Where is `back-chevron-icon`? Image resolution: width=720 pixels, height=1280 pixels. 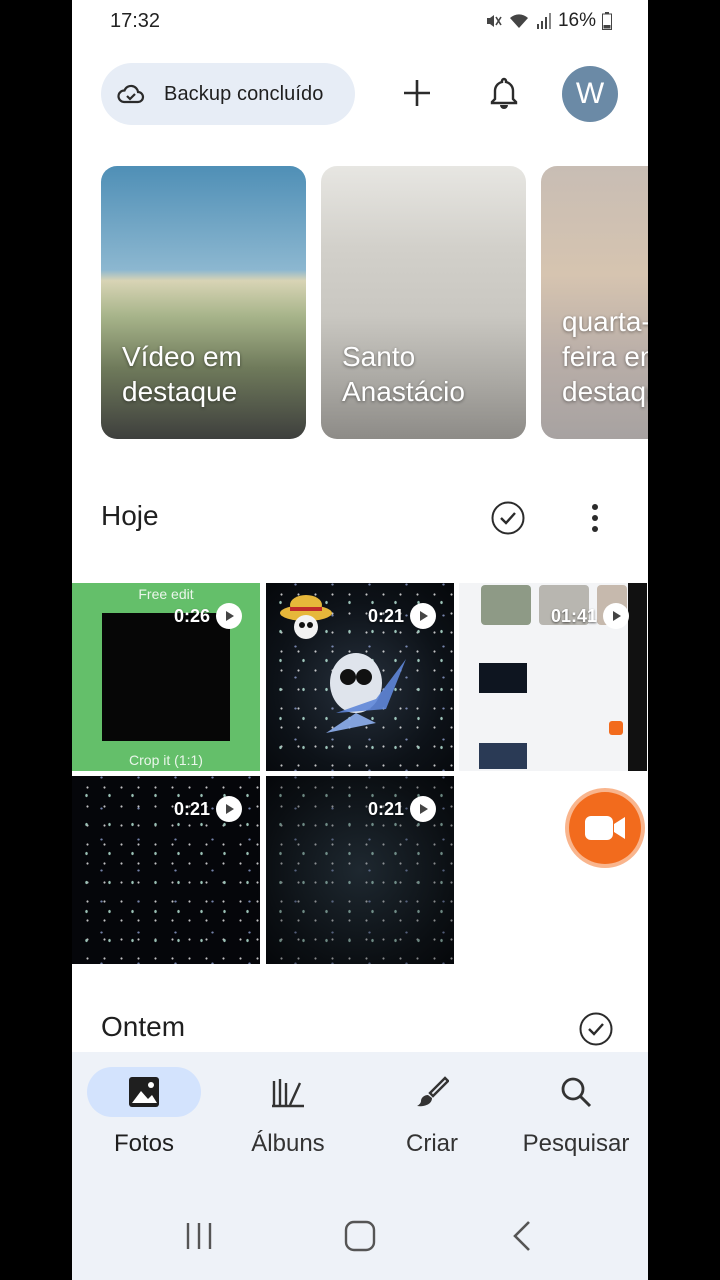 back-chevron-icon is located at coordinates (521, 1236).